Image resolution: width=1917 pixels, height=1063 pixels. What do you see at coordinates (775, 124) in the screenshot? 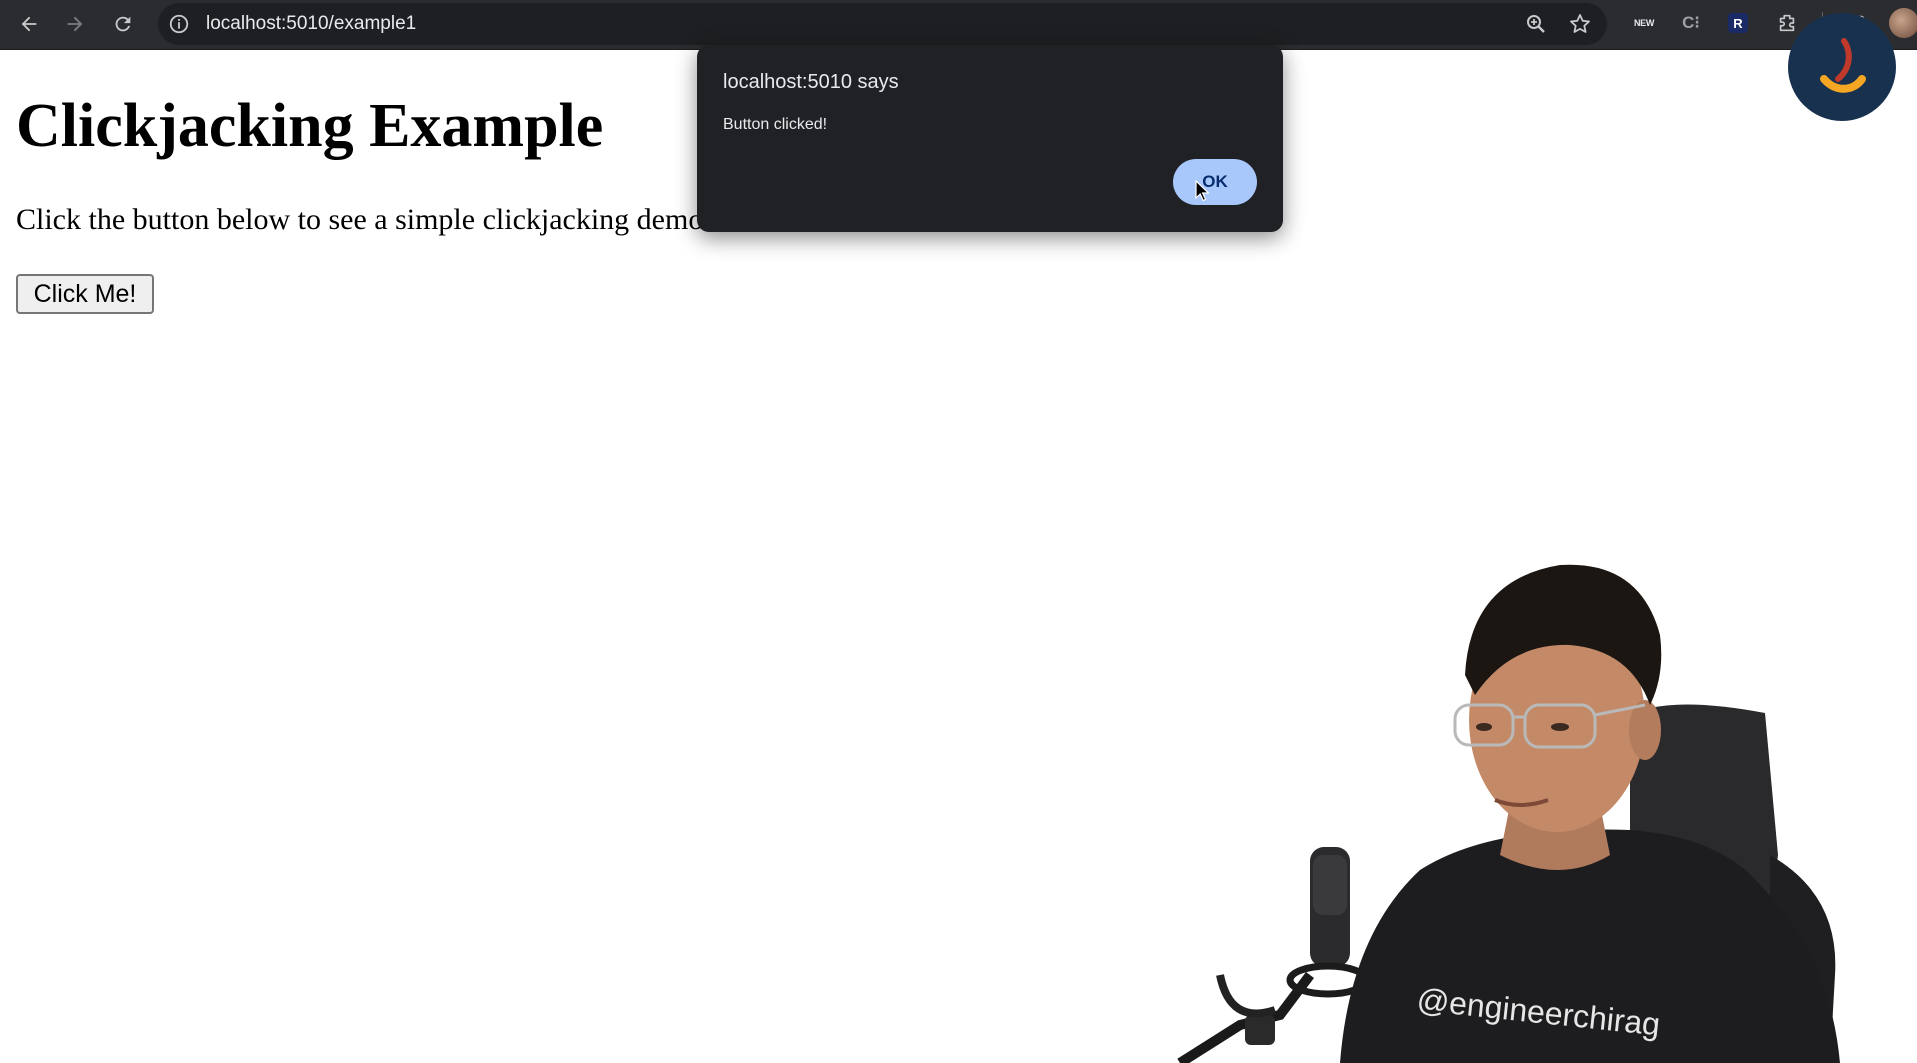
I see `dialog-message: Button clicked!` at bounding box center [775, 124].